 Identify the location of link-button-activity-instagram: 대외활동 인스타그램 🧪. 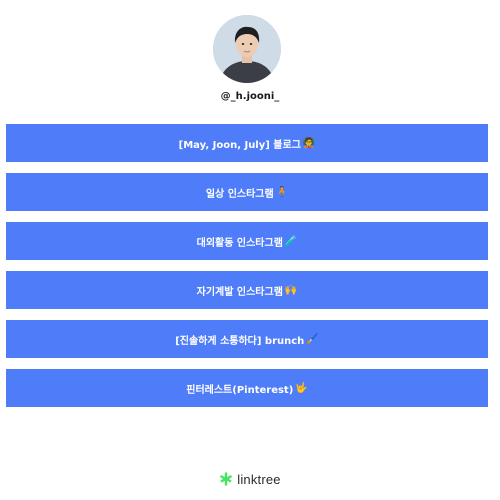
(247, 241).